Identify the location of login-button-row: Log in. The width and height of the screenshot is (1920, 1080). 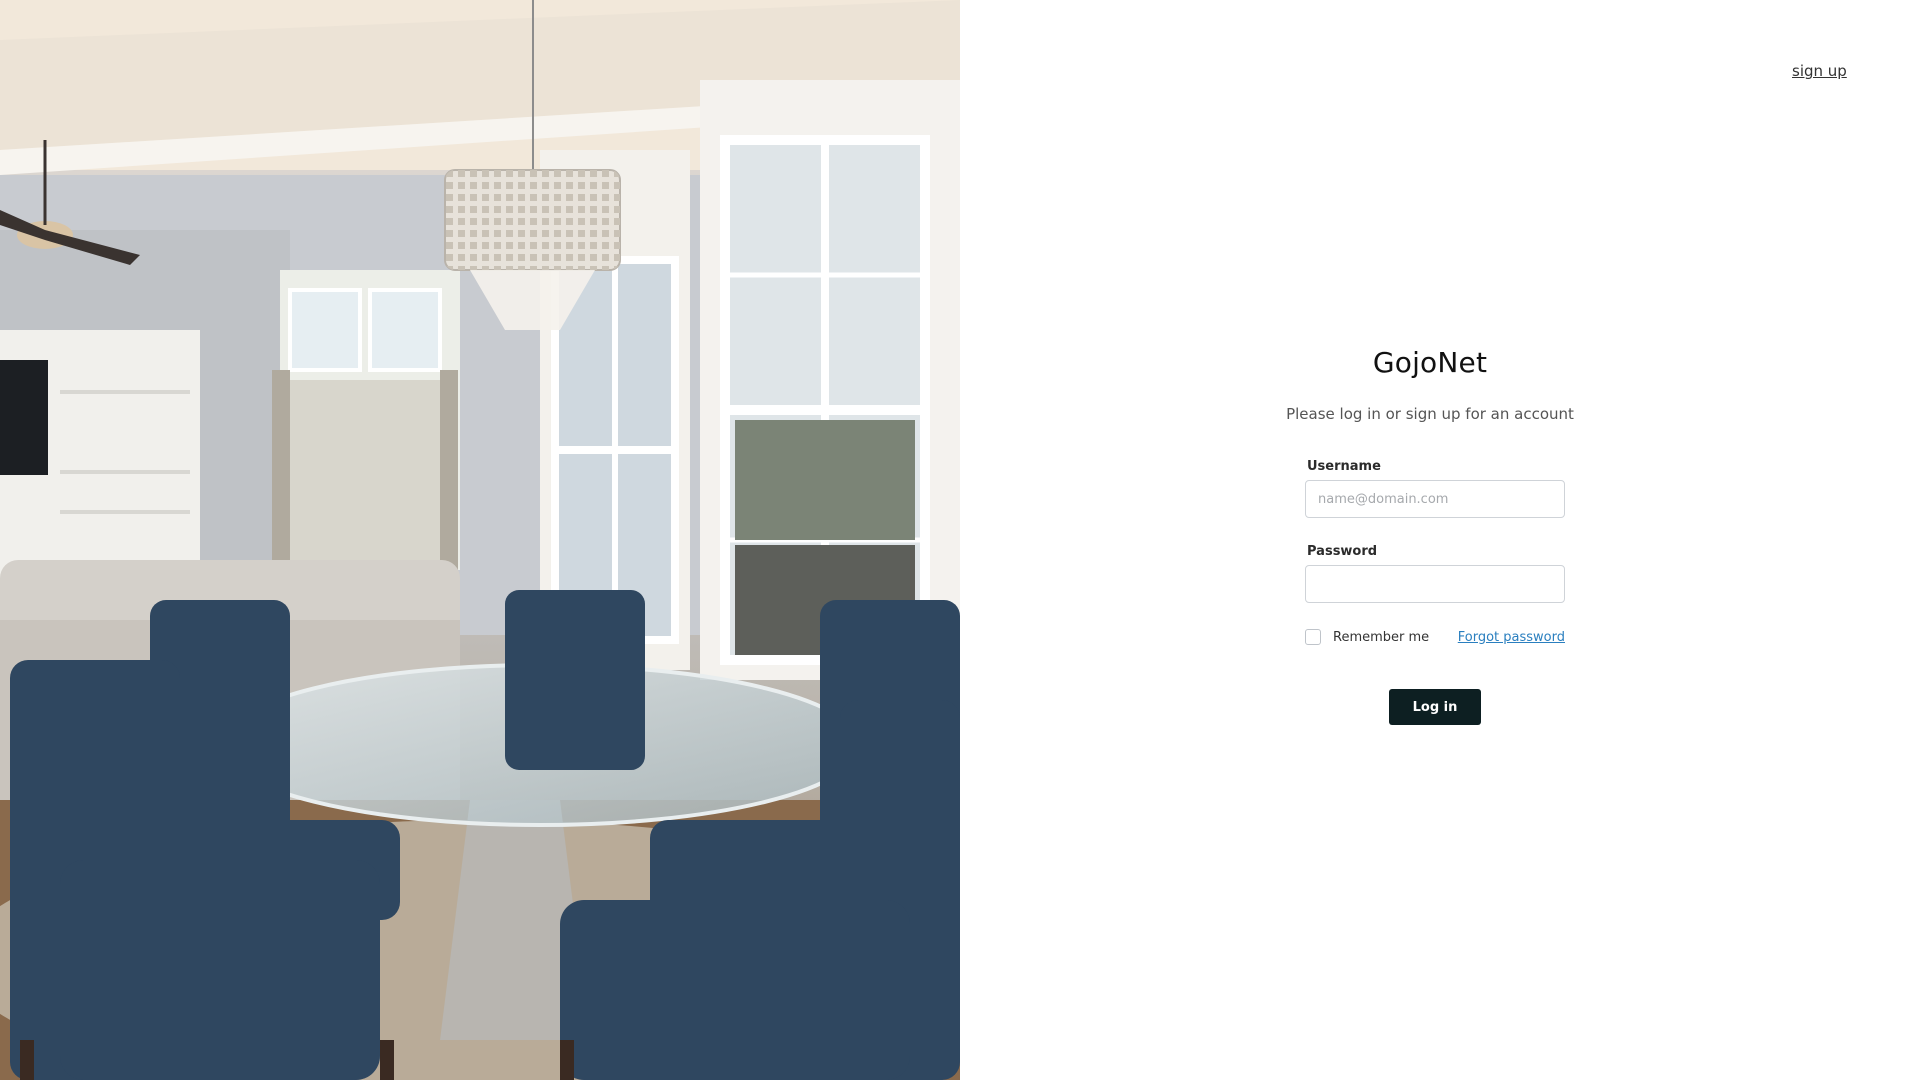
(1435, 707).